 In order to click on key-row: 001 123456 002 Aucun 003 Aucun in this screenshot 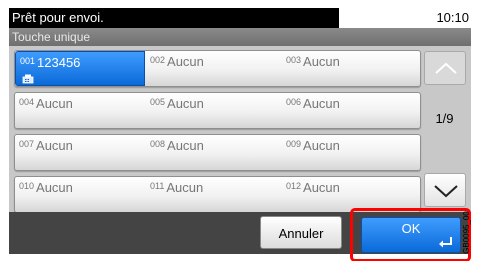, I will do `click(217, 68)`.